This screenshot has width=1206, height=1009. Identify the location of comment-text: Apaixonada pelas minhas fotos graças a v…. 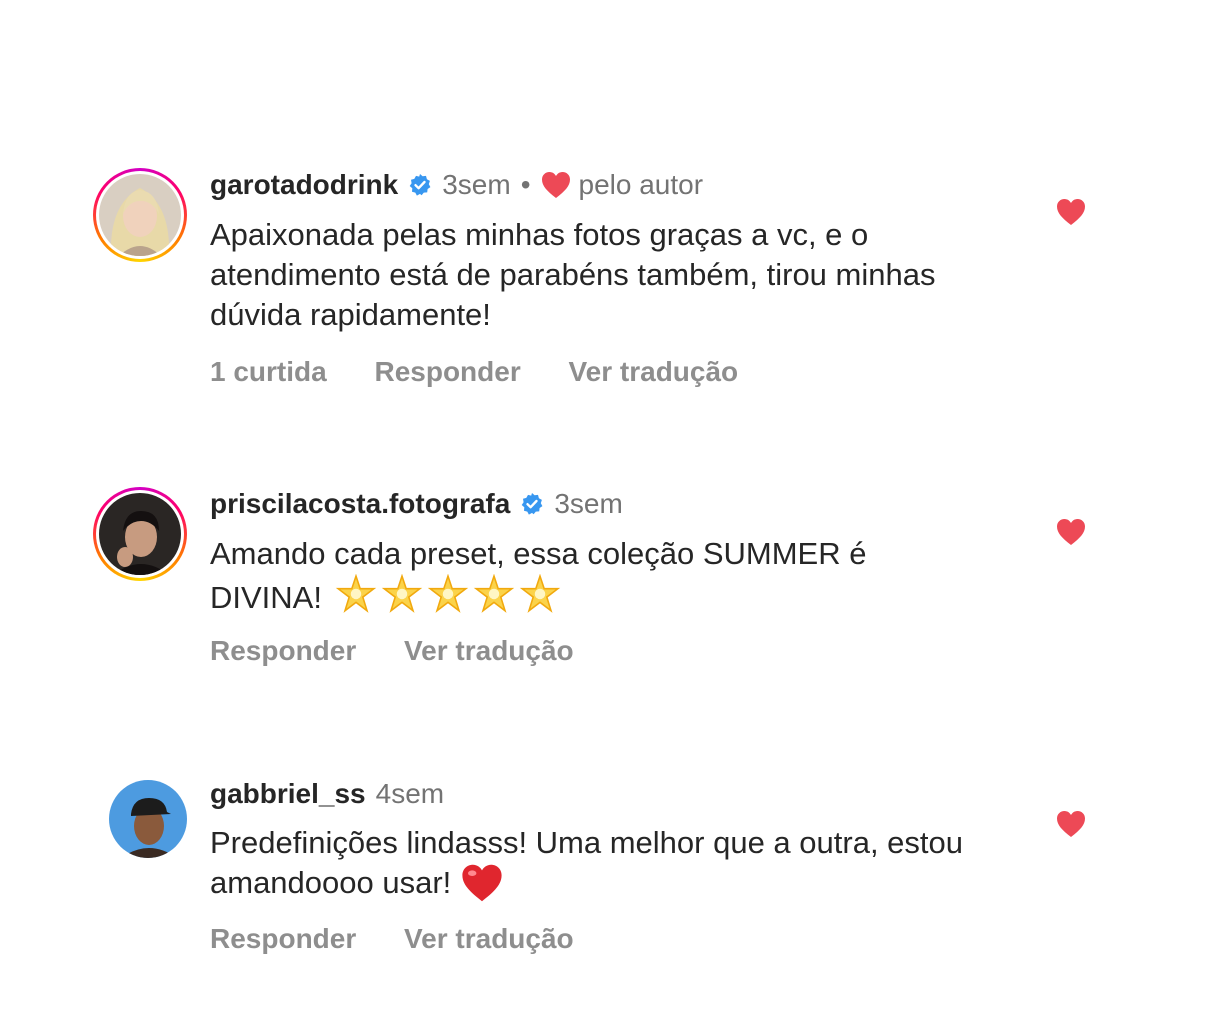
(573, 274).